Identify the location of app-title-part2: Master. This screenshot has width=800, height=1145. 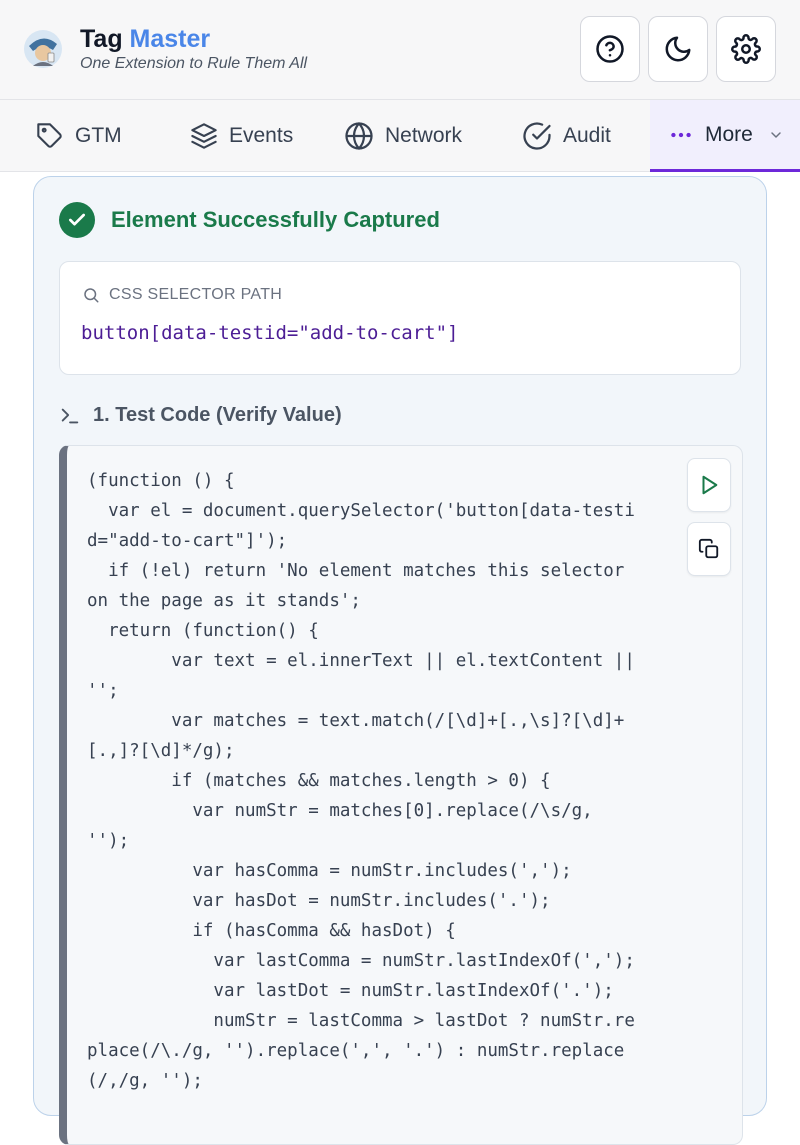
(170, 39).